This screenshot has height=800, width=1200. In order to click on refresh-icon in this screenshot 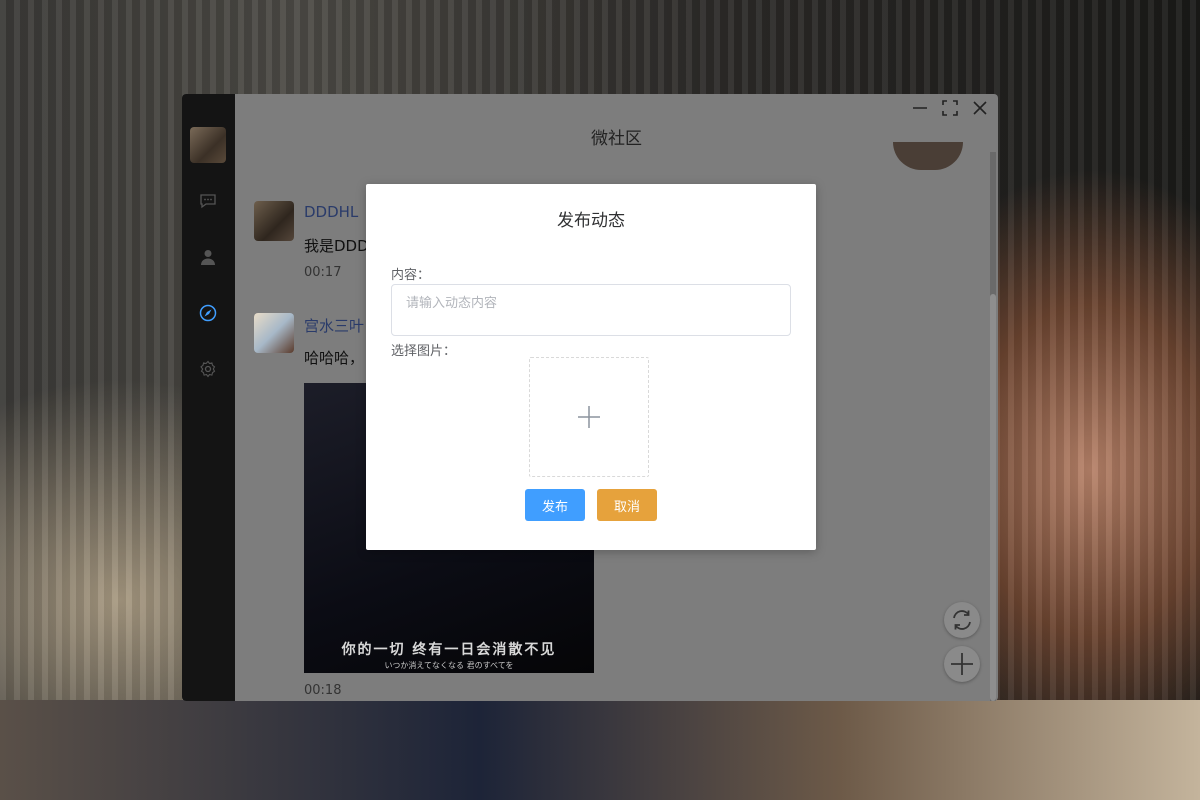, I will do `click(962, 620)`.